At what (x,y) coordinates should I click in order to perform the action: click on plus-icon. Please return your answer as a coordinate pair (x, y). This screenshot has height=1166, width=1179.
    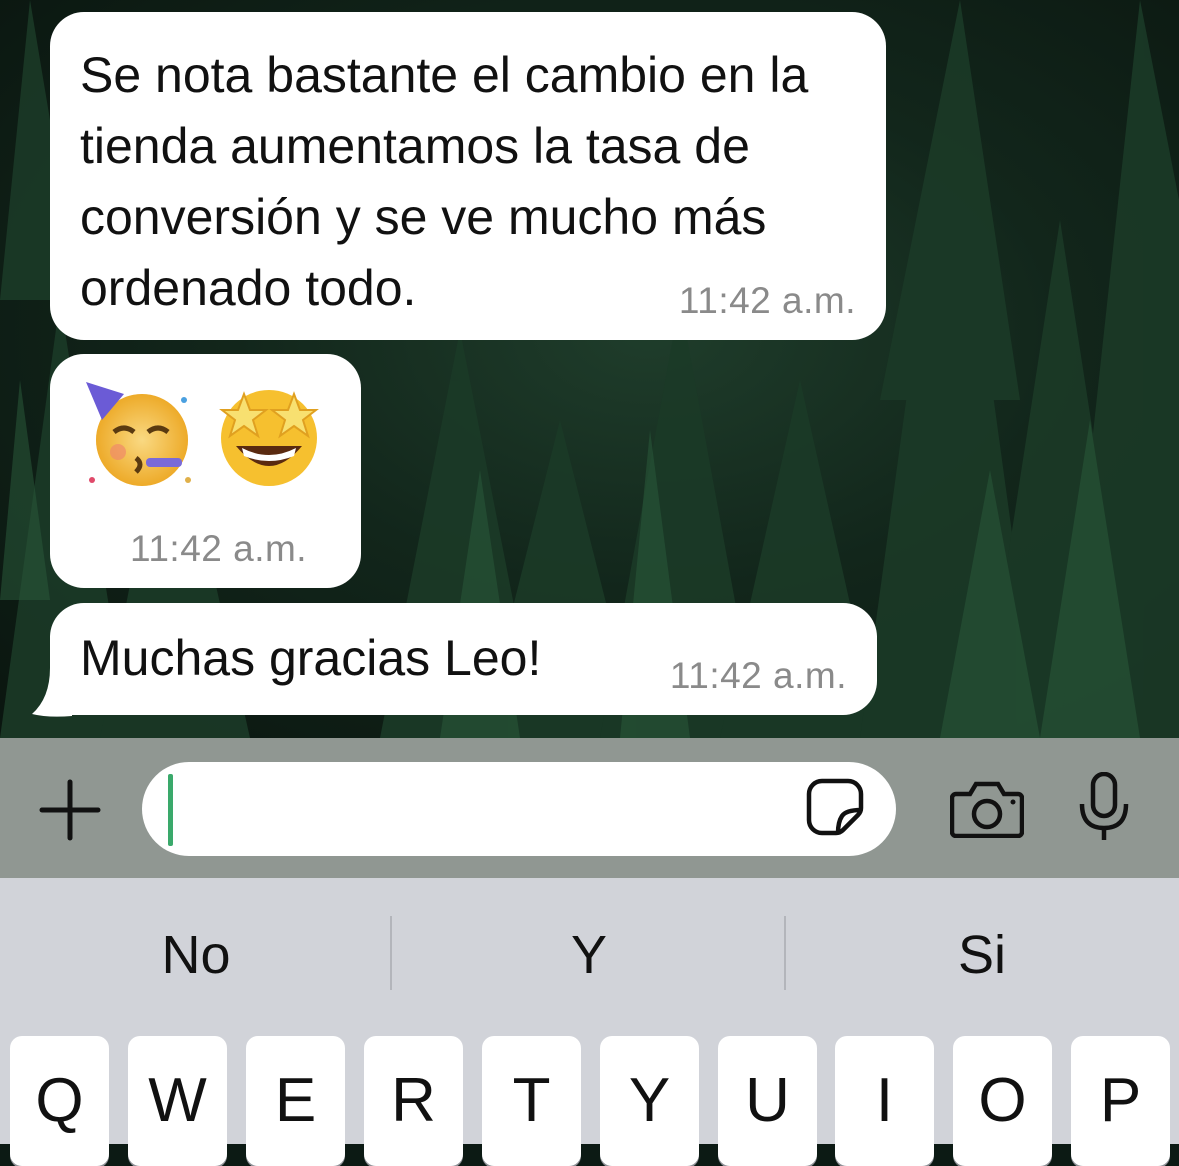
    Looking at the image, I should click on (70, 810).